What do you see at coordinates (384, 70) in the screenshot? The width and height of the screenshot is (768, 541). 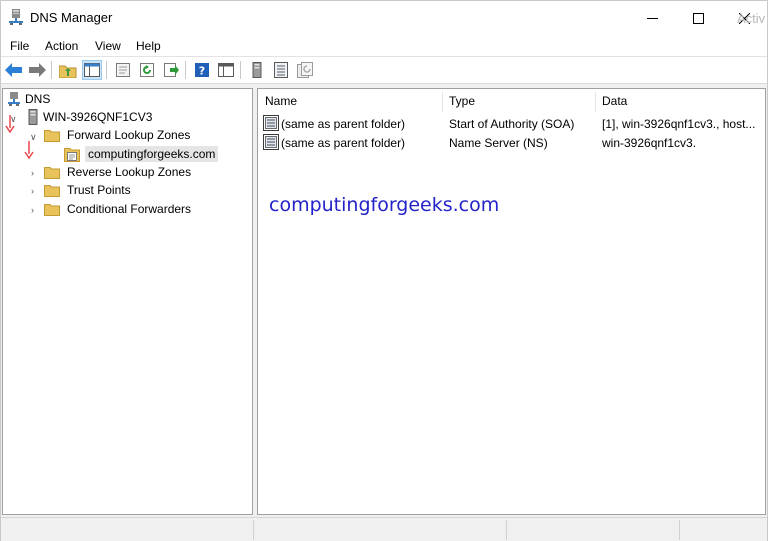 I see `toolbar: ?` at bounding box center [384, 70].